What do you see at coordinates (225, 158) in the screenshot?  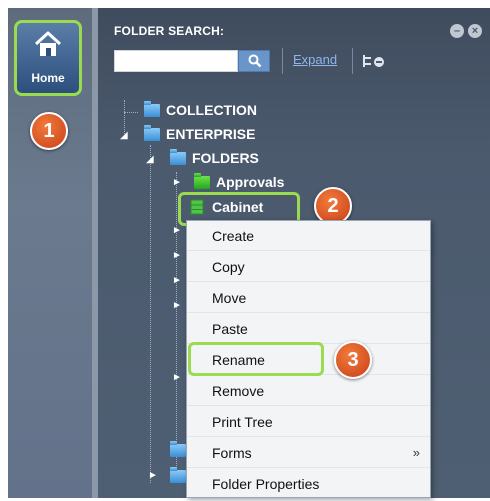 I see `tree-node-label: FOLDERS` at bounding box center [225, 158].